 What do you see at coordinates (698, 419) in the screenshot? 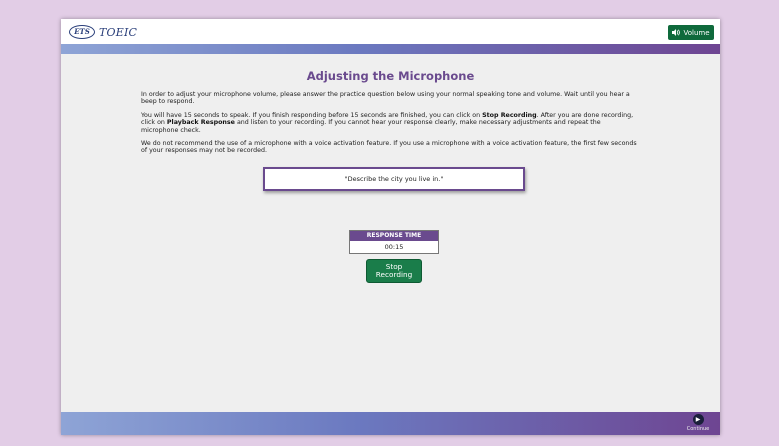
I see `arrow-right-icon: ▶` at bounding box center [698, 419].